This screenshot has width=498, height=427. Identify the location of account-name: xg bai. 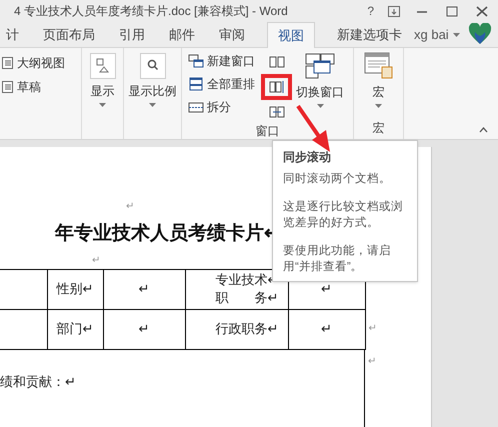
(431, 35).